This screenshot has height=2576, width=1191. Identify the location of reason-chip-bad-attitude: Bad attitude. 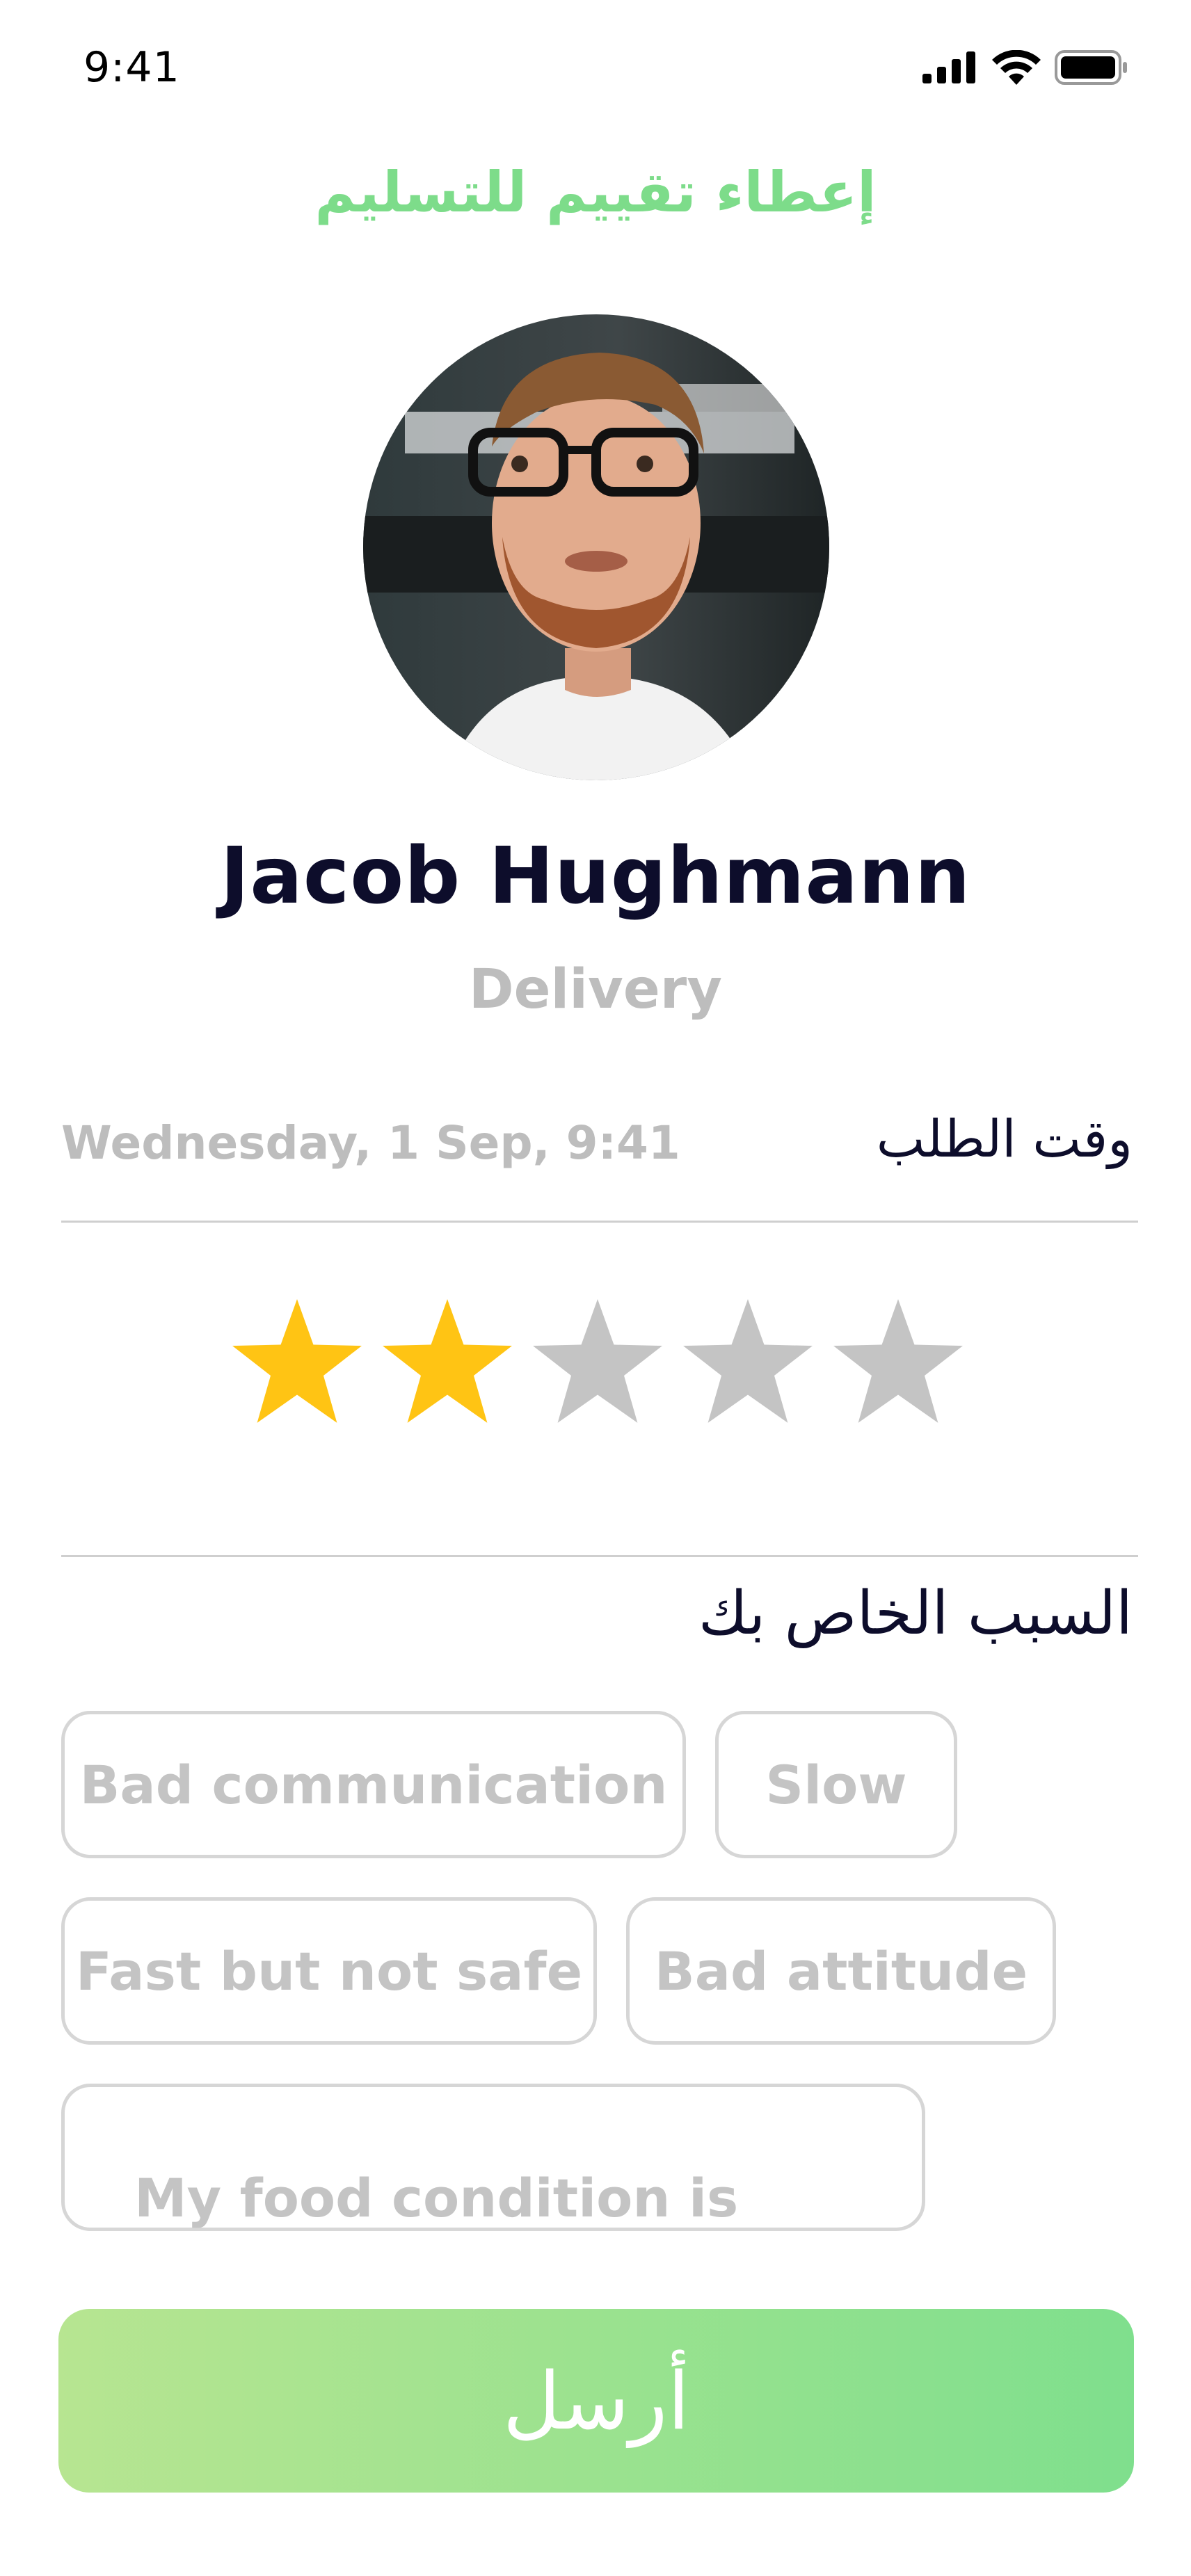
(841, 1971).